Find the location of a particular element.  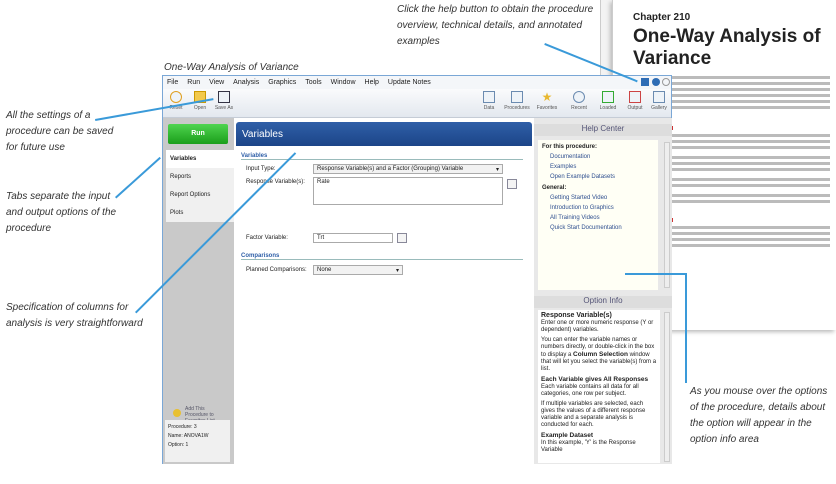

procedures-button: Procedures is located at coordinates (517, 101).